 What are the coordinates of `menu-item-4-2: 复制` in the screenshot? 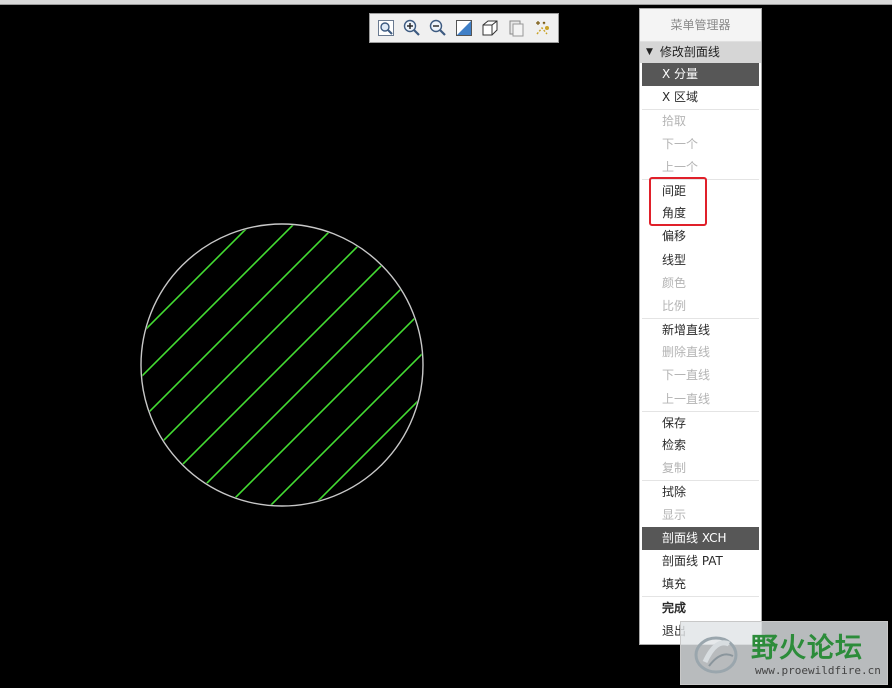 It's located at (674, 468).